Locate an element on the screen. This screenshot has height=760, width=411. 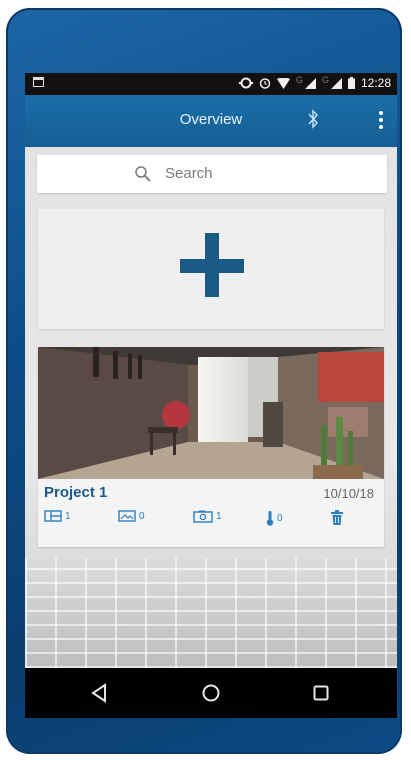
add-project-button is located at coordinates (211, 269).